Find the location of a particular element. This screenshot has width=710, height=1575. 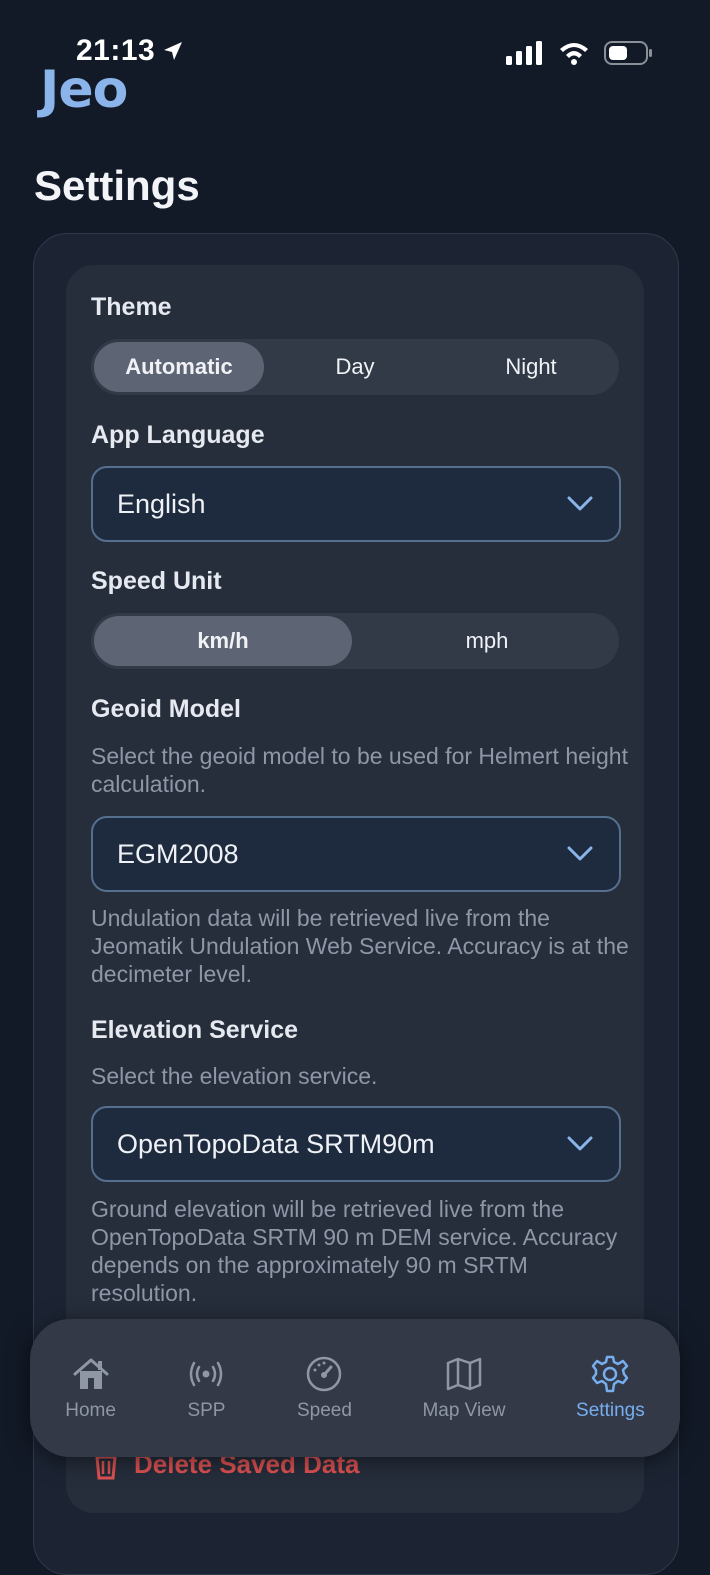

signal-icon is located at coordinates (206, 1374).